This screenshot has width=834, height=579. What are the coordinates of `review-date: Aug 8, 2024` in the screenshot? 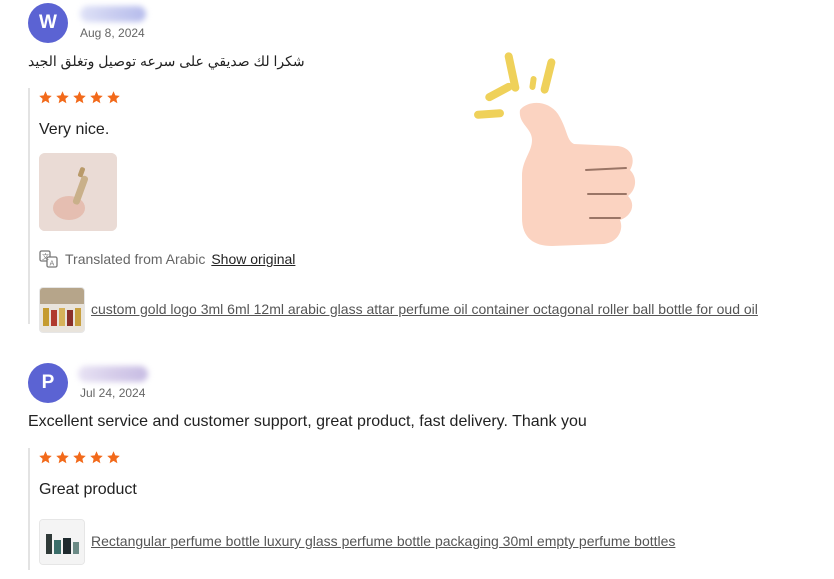 It's located at (112, 33).